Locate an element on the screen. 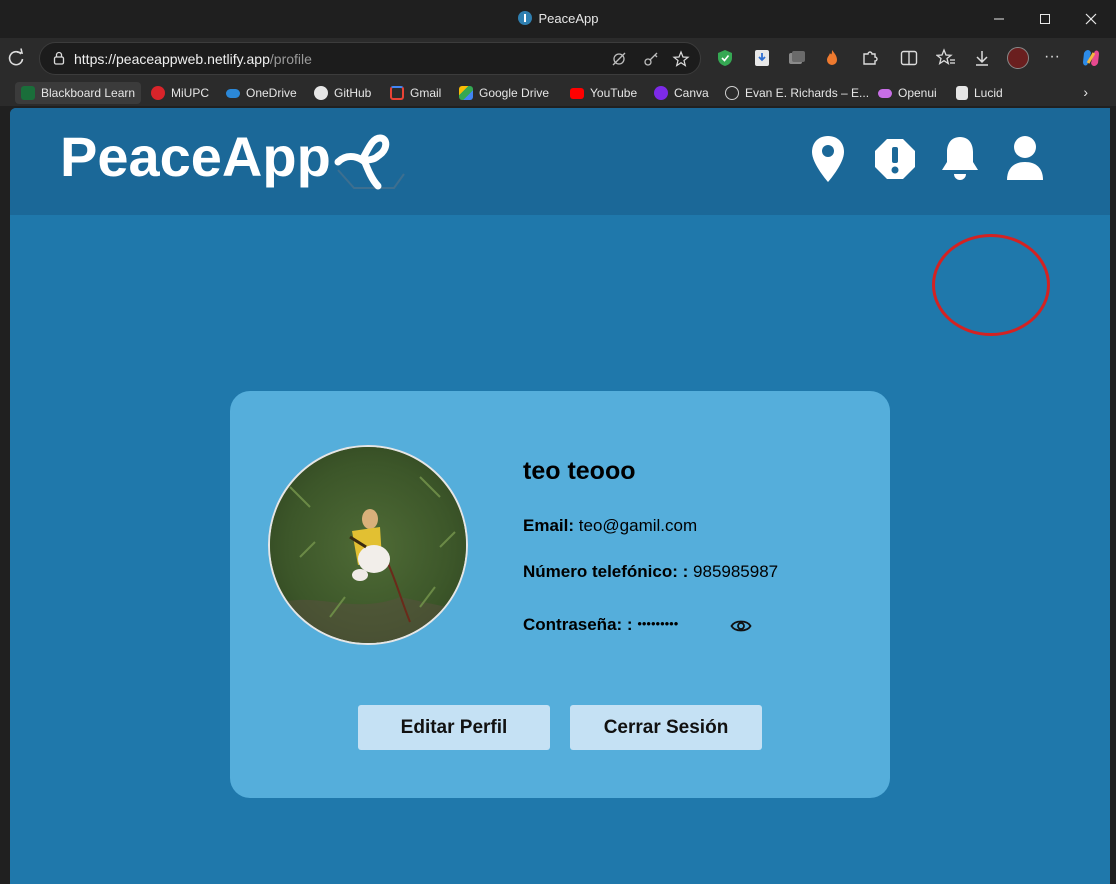  password-row: Contraseña: : ••••••••• is located at coordinates (600, 625).